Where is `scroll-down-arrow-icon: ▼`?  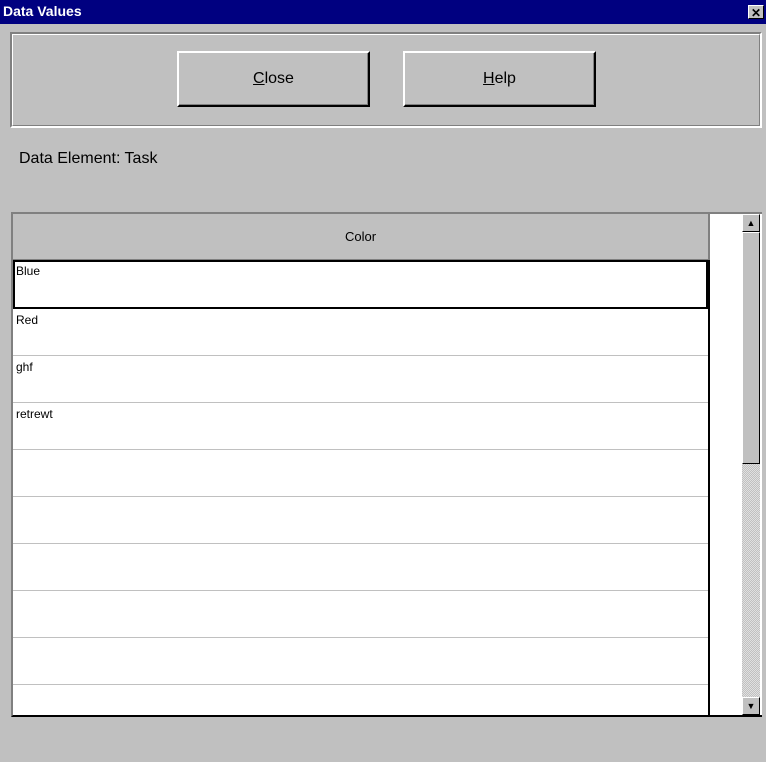 scroll-down-arrow-icon: ▼ is located at coordinates (751, 706).